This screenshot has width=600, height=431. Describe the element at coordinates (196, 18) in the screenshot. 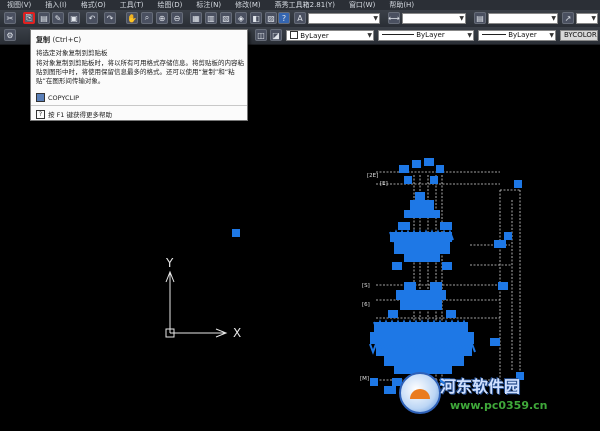

I see `properties-icon: ▦` at that location.